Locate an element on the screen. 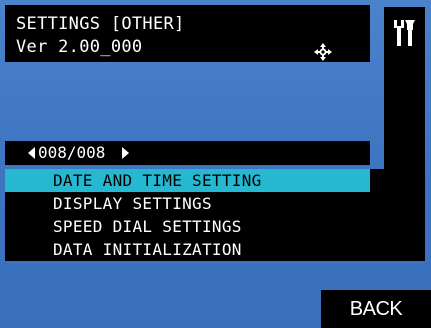 The image size is (431, 328). page-number: 008/008 is located at coordinates (72, 152).